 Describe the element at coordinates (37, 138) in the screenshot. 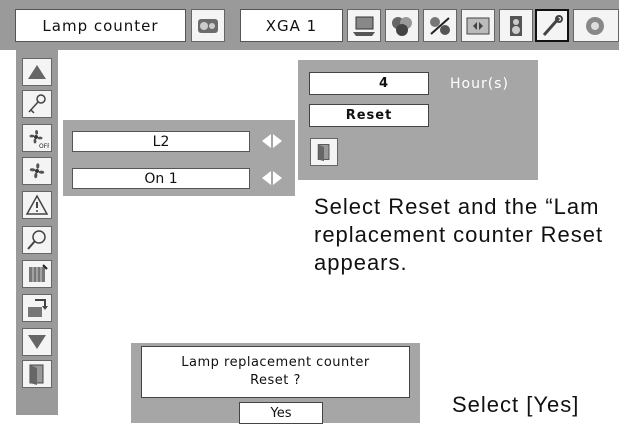

I see `fan-off-icon: OFF` at that location.